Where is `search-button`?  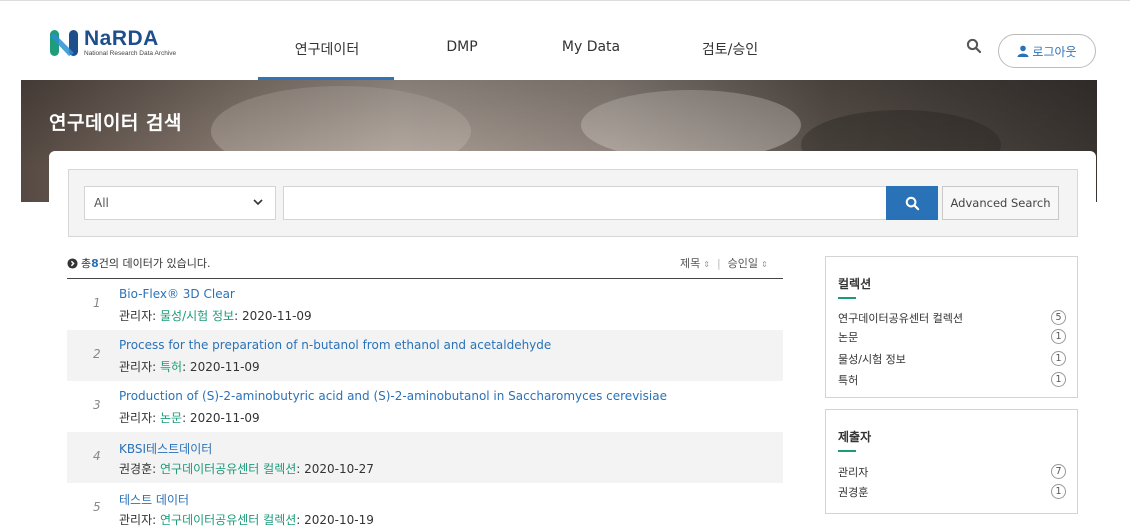 search-button is located at coordinates (912, 203).